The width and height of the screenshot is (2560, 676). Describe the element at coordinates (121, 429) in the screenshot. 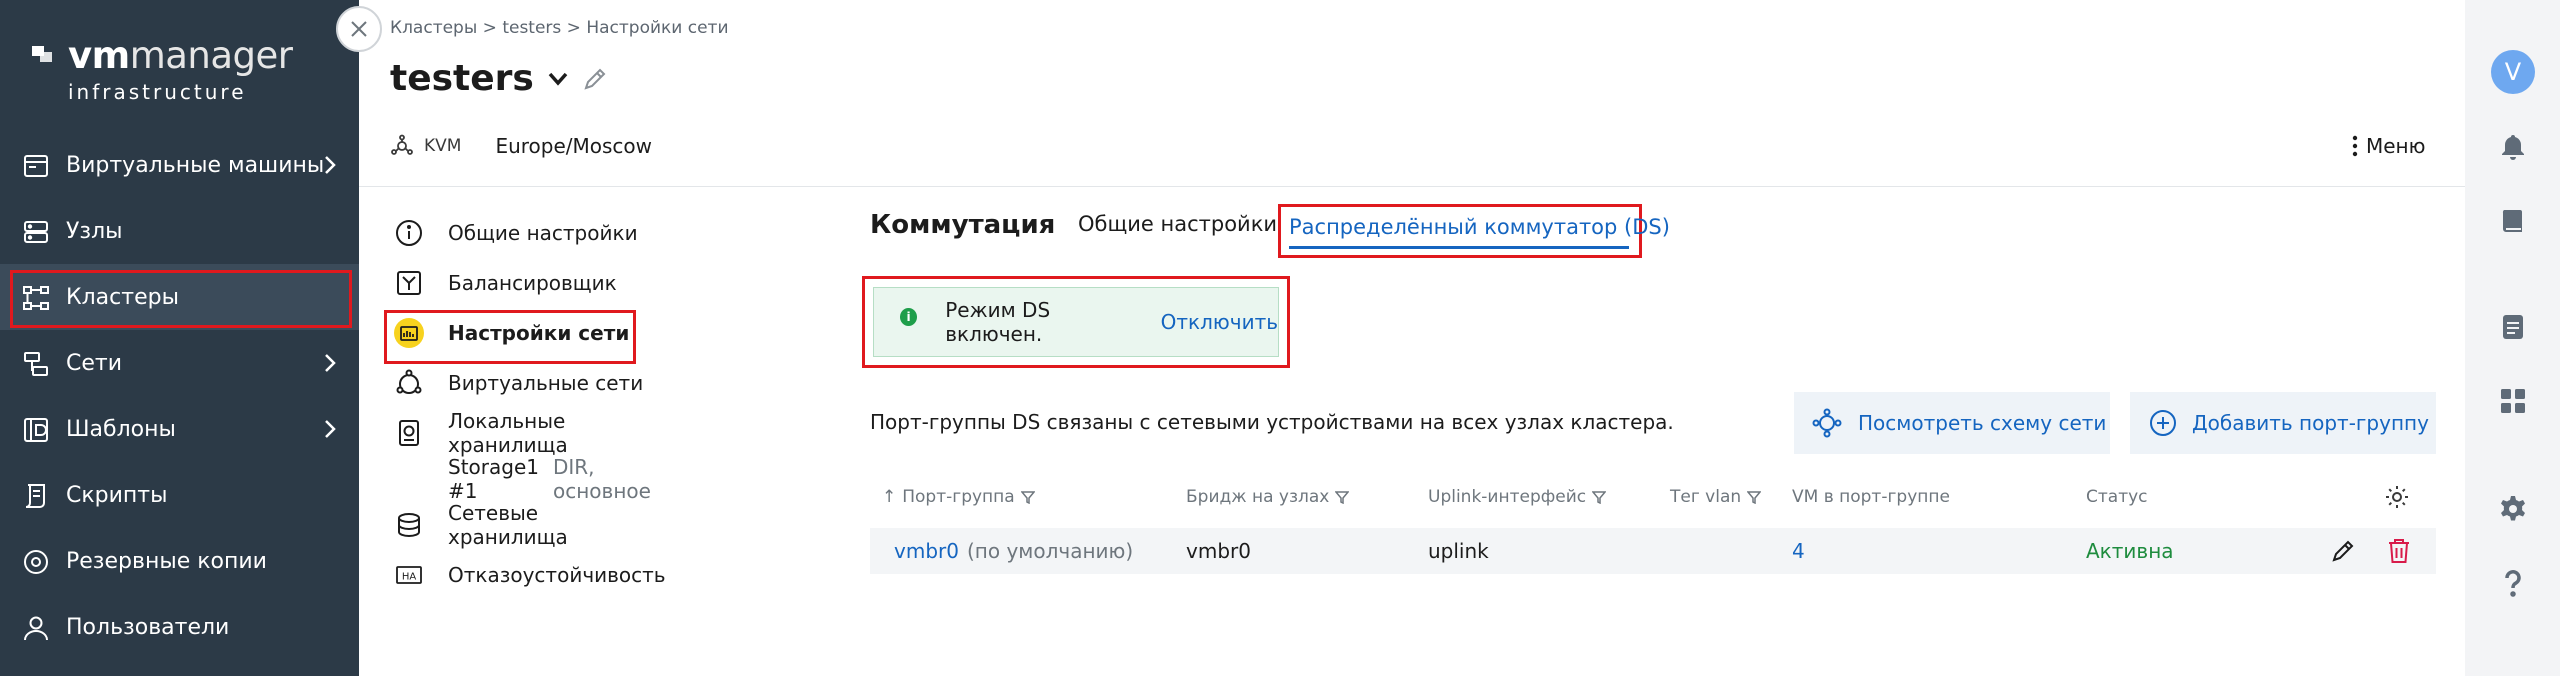

I see `sidebar-item-label: Шаблоны` at that location.